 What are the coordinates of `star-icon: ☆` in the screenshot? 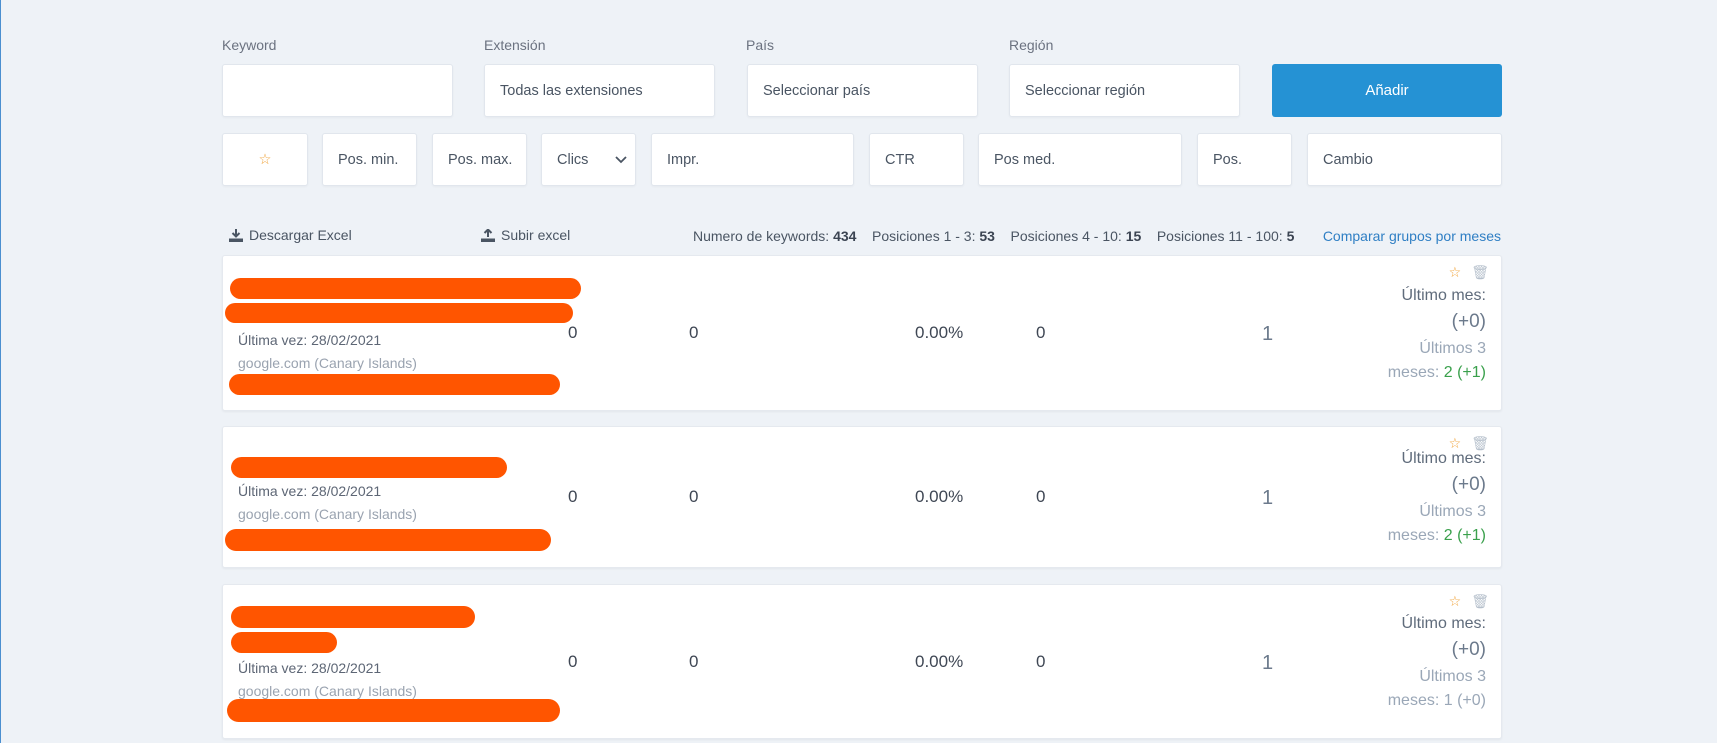 It's located at (265, 159).